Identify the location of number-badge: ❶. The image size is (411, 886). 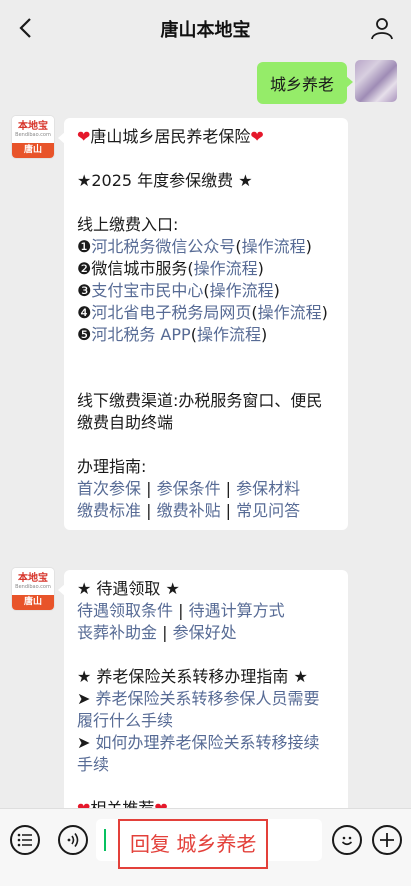
(84, 246).